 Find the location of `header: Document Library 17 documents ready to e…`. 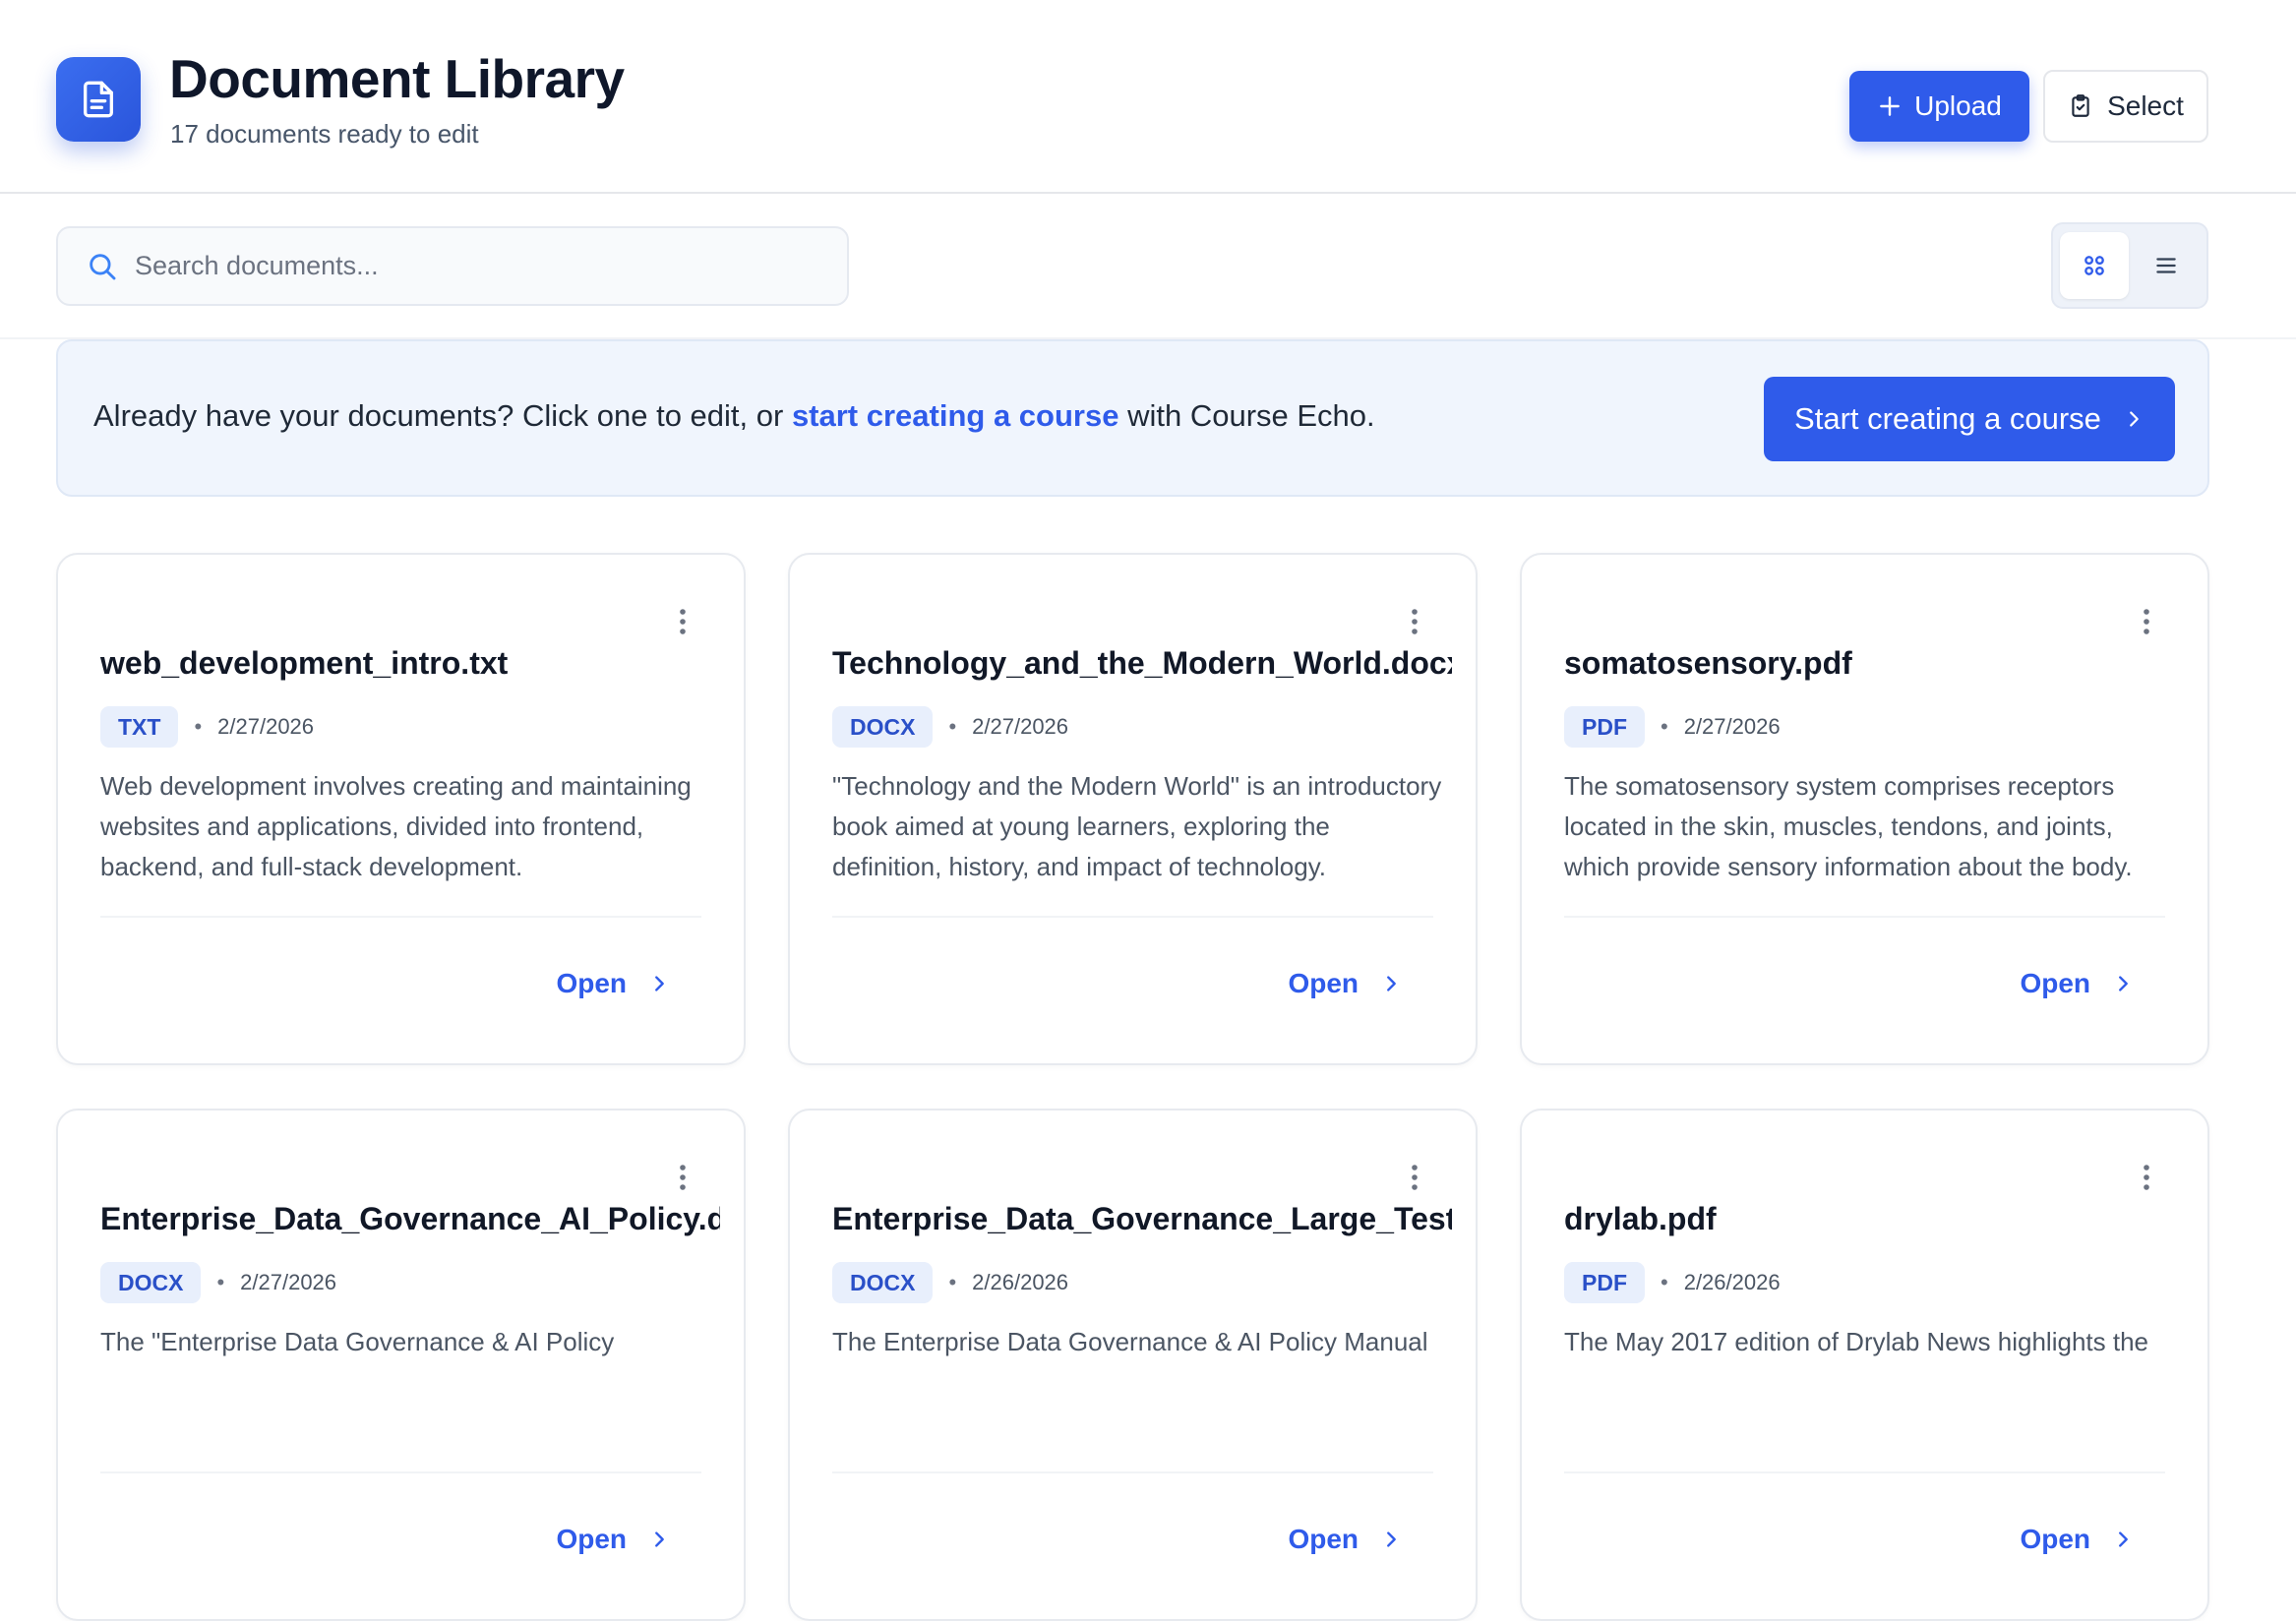

header: Document Library 17 documents ready to e… is located at coordinates (1148, 97).